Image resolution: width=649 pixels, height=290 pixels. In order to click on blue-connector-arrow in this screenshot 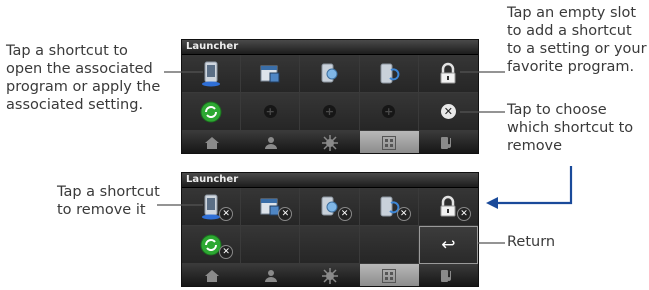, I will do `click(529, 187)`.